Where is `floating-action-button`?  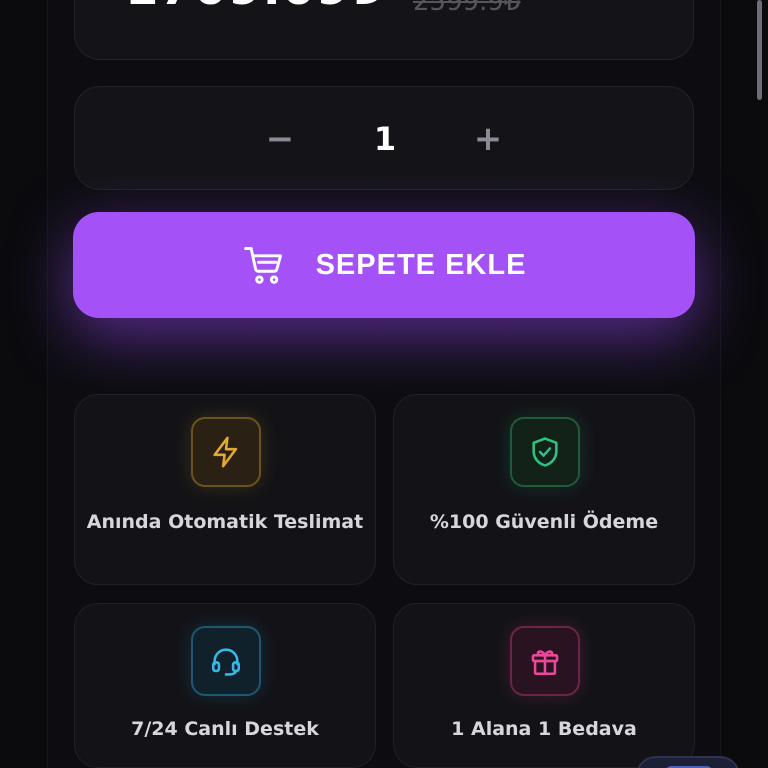 floating-action-button is located at coordinates (688, 762).